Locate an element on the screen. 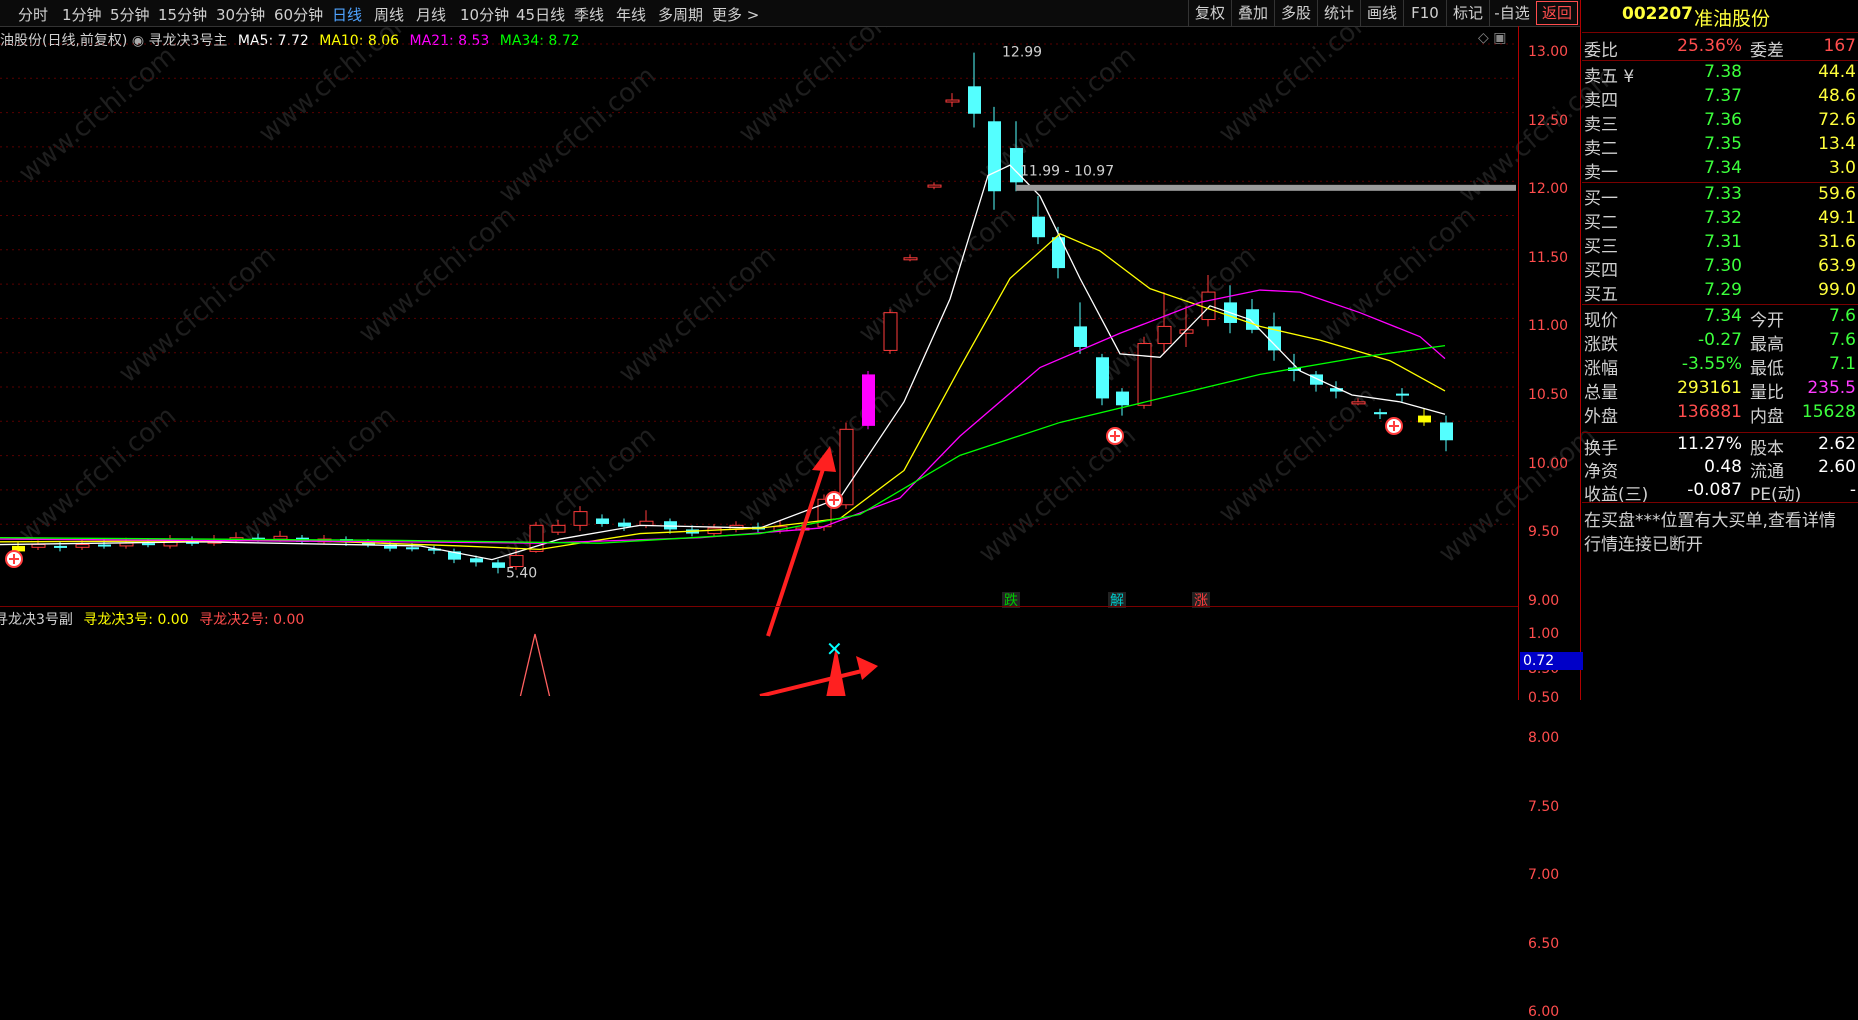 The image size is (1858, 1020). stat-label: 现价 is located at coordinates (1601, 321).